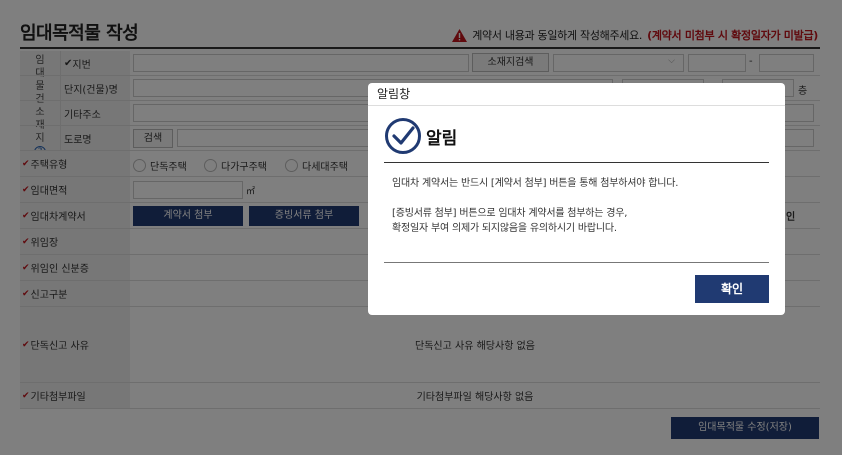 This screenshot has width=842, height=455. What do you see at coordinates (504, 228) in the screenshot?
I see `modal-message-line-3: 확정일자 부여 의제가 되지않음을 유의하시기 바랍니다.` at bounding box center [504, 228].